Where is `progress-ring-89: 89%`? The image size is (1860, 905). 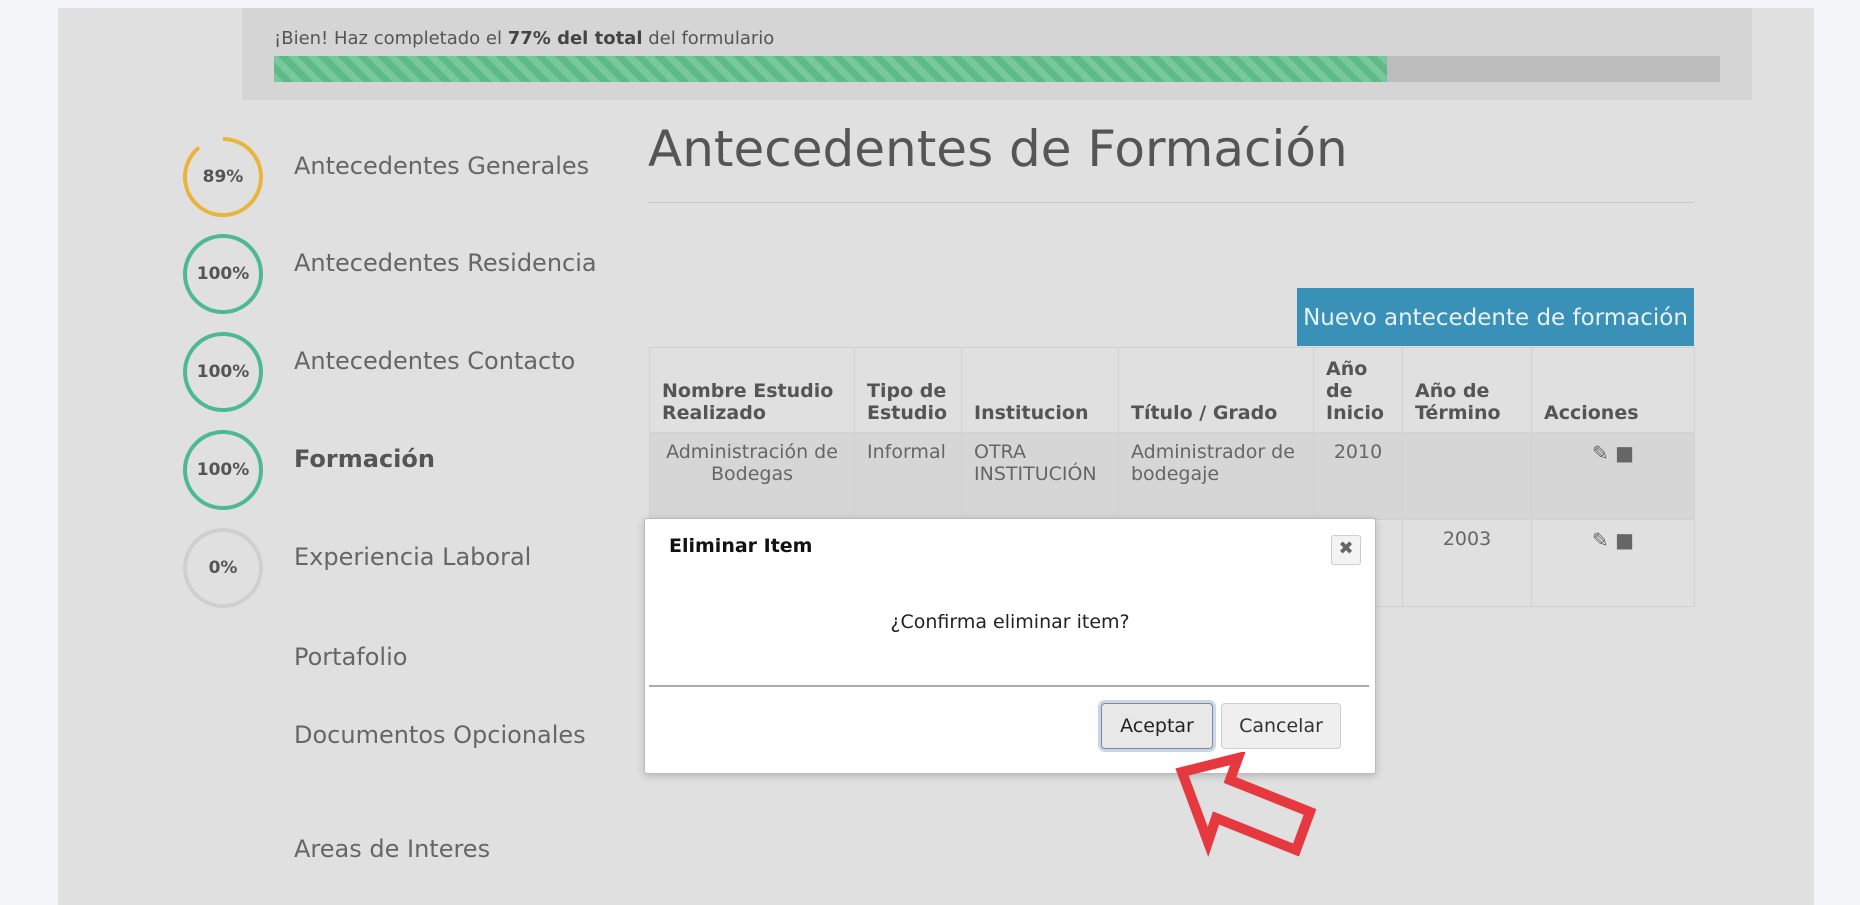 progress-ring-89: 89% is located at coordinates (223, 177).